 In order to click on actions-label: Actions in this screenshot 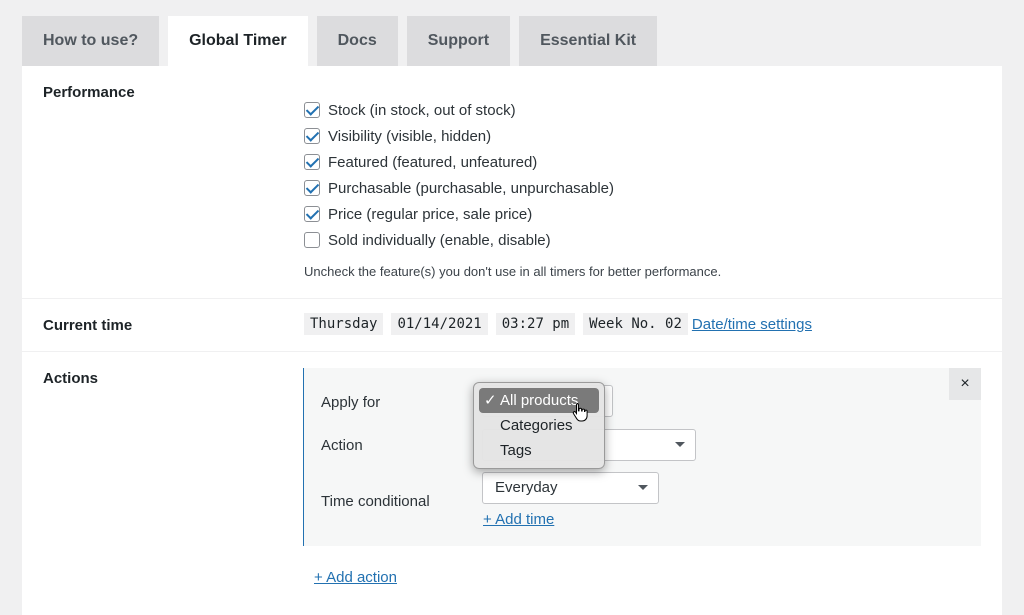, I will do `click(71, 378)`.